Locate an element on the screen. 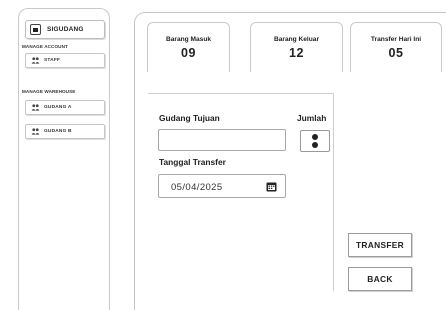  stat-label-transfer-hari-ini: Transfer Hari Ini is located at coordinates (396, 39).